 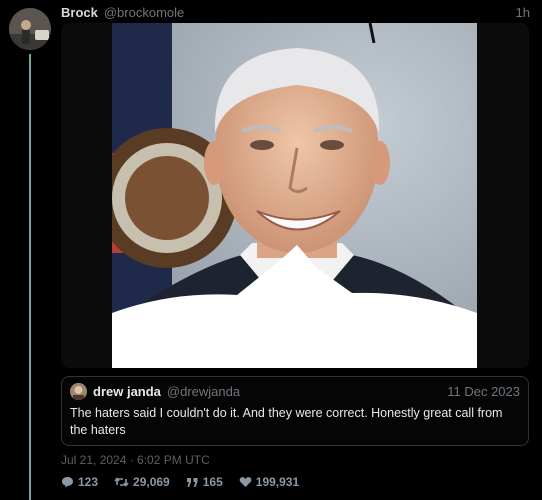 I want to click on post-time: Jul 21, 2024 · 6:02 PM UTC, so click(x=135, y=460).